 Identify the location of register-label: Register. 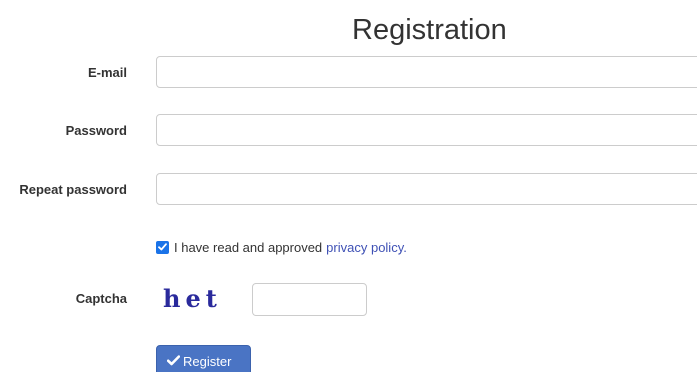
(207, 361).